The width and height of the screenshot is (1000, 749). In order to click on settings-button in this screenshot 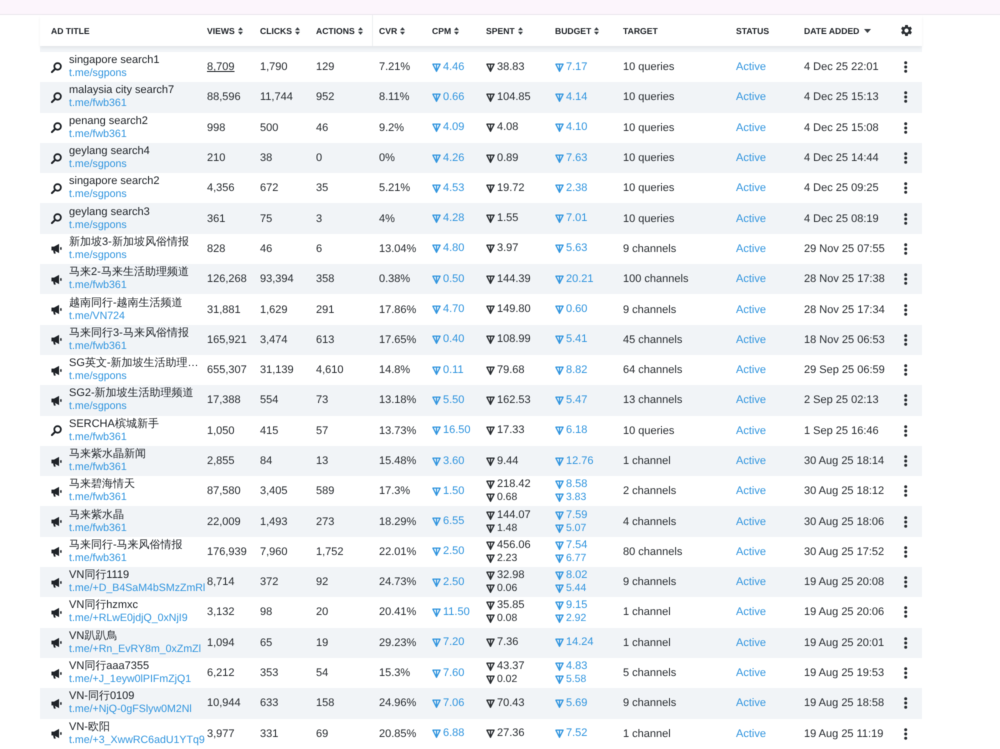, I will do `click(906, 30)`.